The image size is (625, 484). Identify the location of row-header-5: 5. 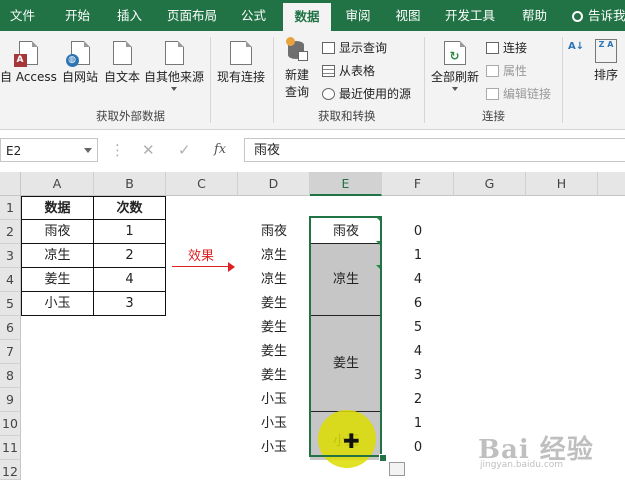
(10, 304).